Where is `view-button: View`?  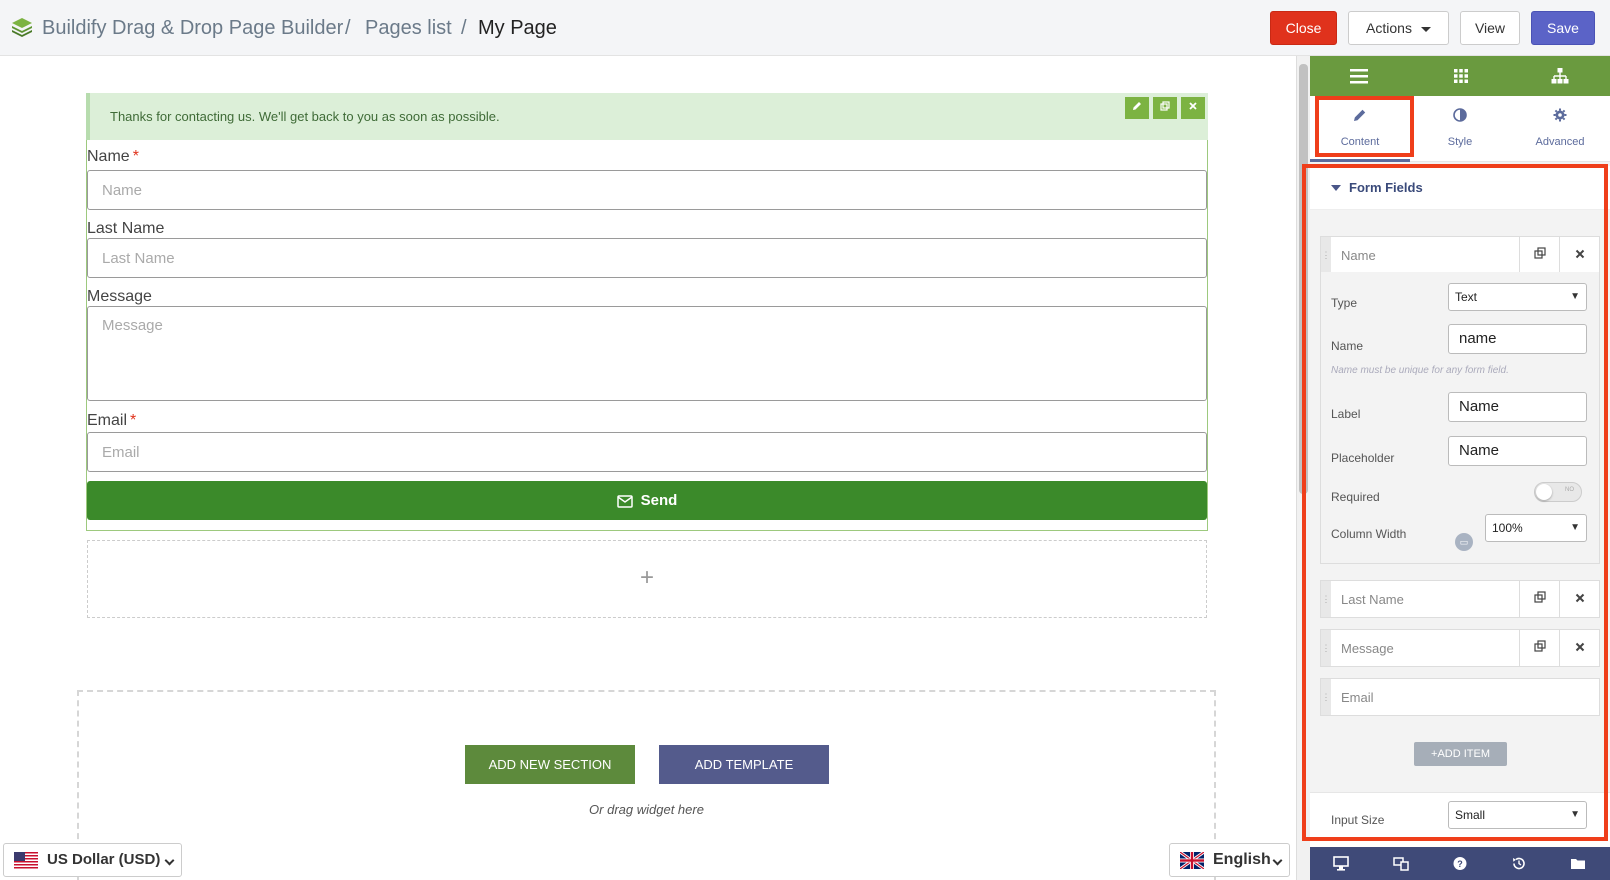 view-button: View is located at coordinates (1490, 28).